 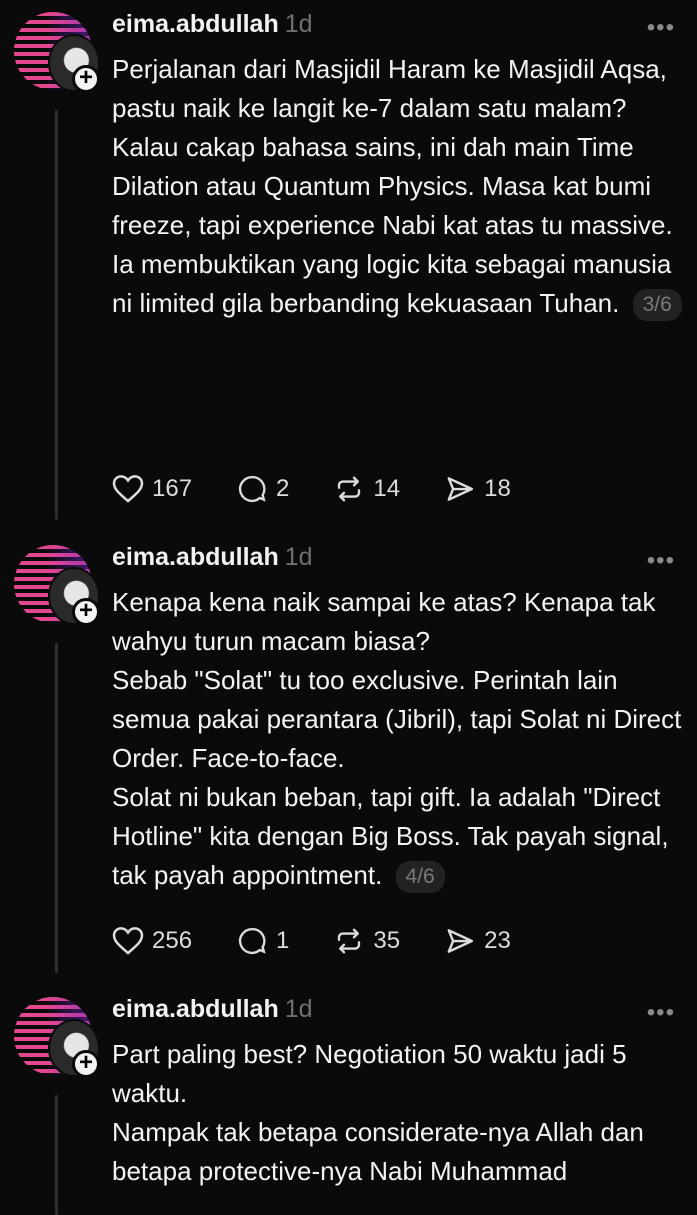 I want to click on post-actions: 167 2 14 18, so click(x=333, y=489).